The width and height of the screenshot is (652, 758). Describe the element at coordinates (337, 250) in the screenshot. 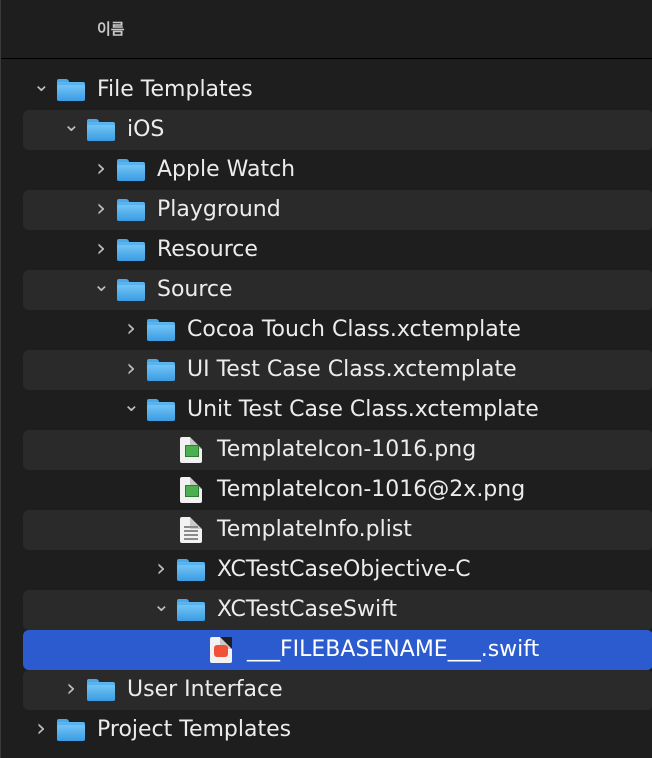

I see `folder-row: › Resource` at that location.